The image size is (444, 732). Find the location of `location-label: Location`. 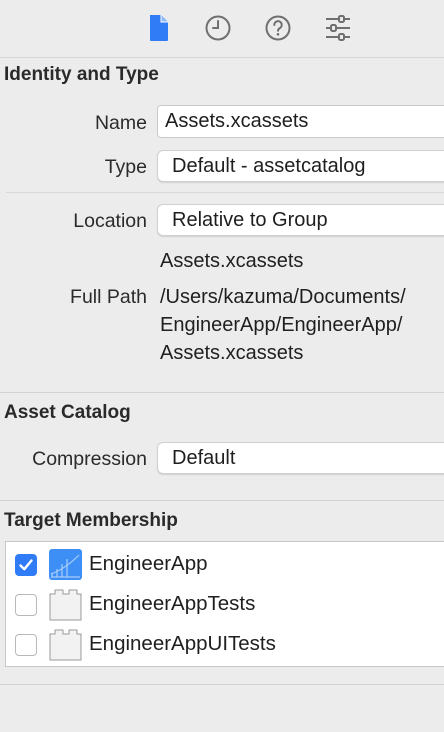

location-label: Location is located at coordinates (110, 221).